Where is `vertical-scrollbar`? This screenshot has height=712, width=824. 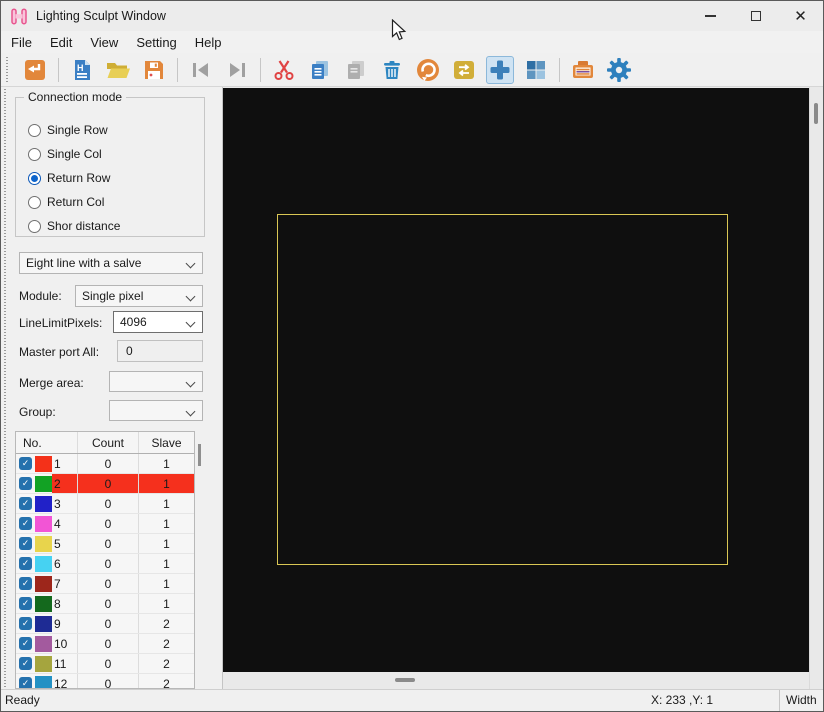
vertical-scrollbar is located at coordinates (816, 388).